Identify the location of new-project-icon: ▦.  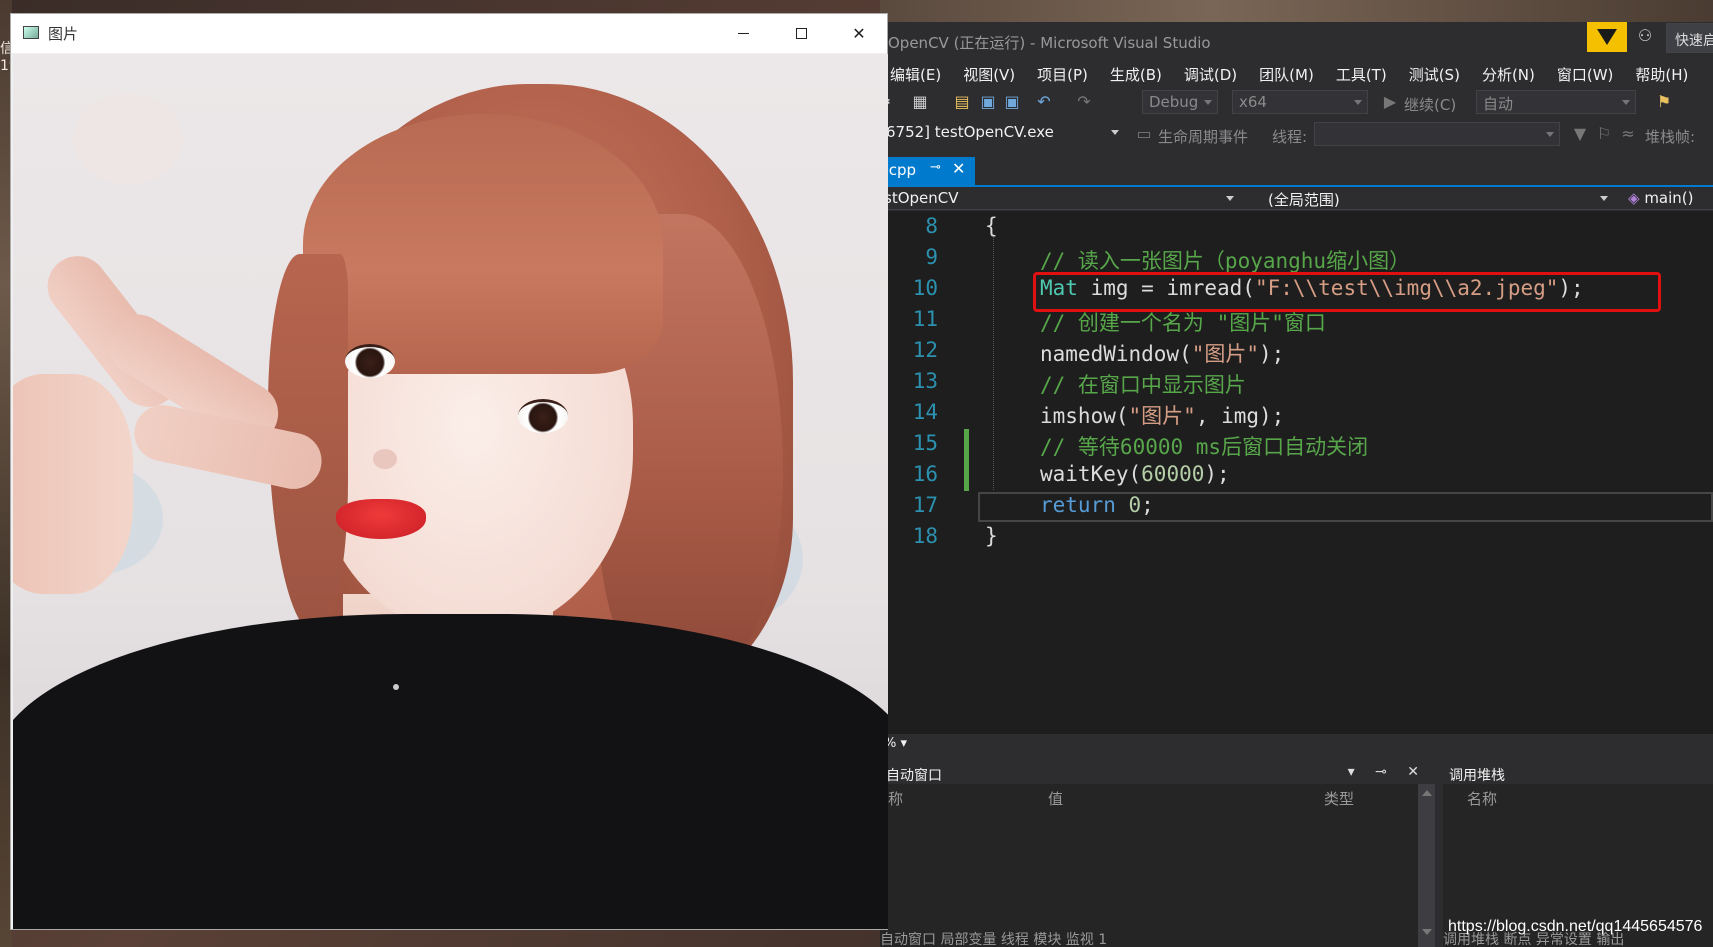
(920, 102).